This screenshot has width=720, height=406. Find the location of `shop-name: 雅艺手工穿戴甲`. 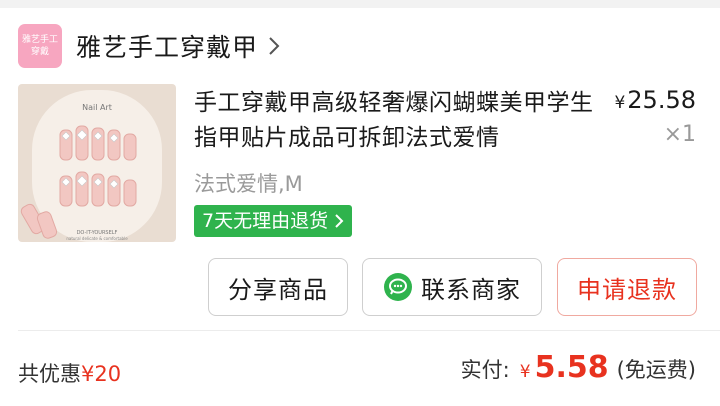

shop-name: 雅艺手工穿戴甲 is located at coordinates (167, 46).